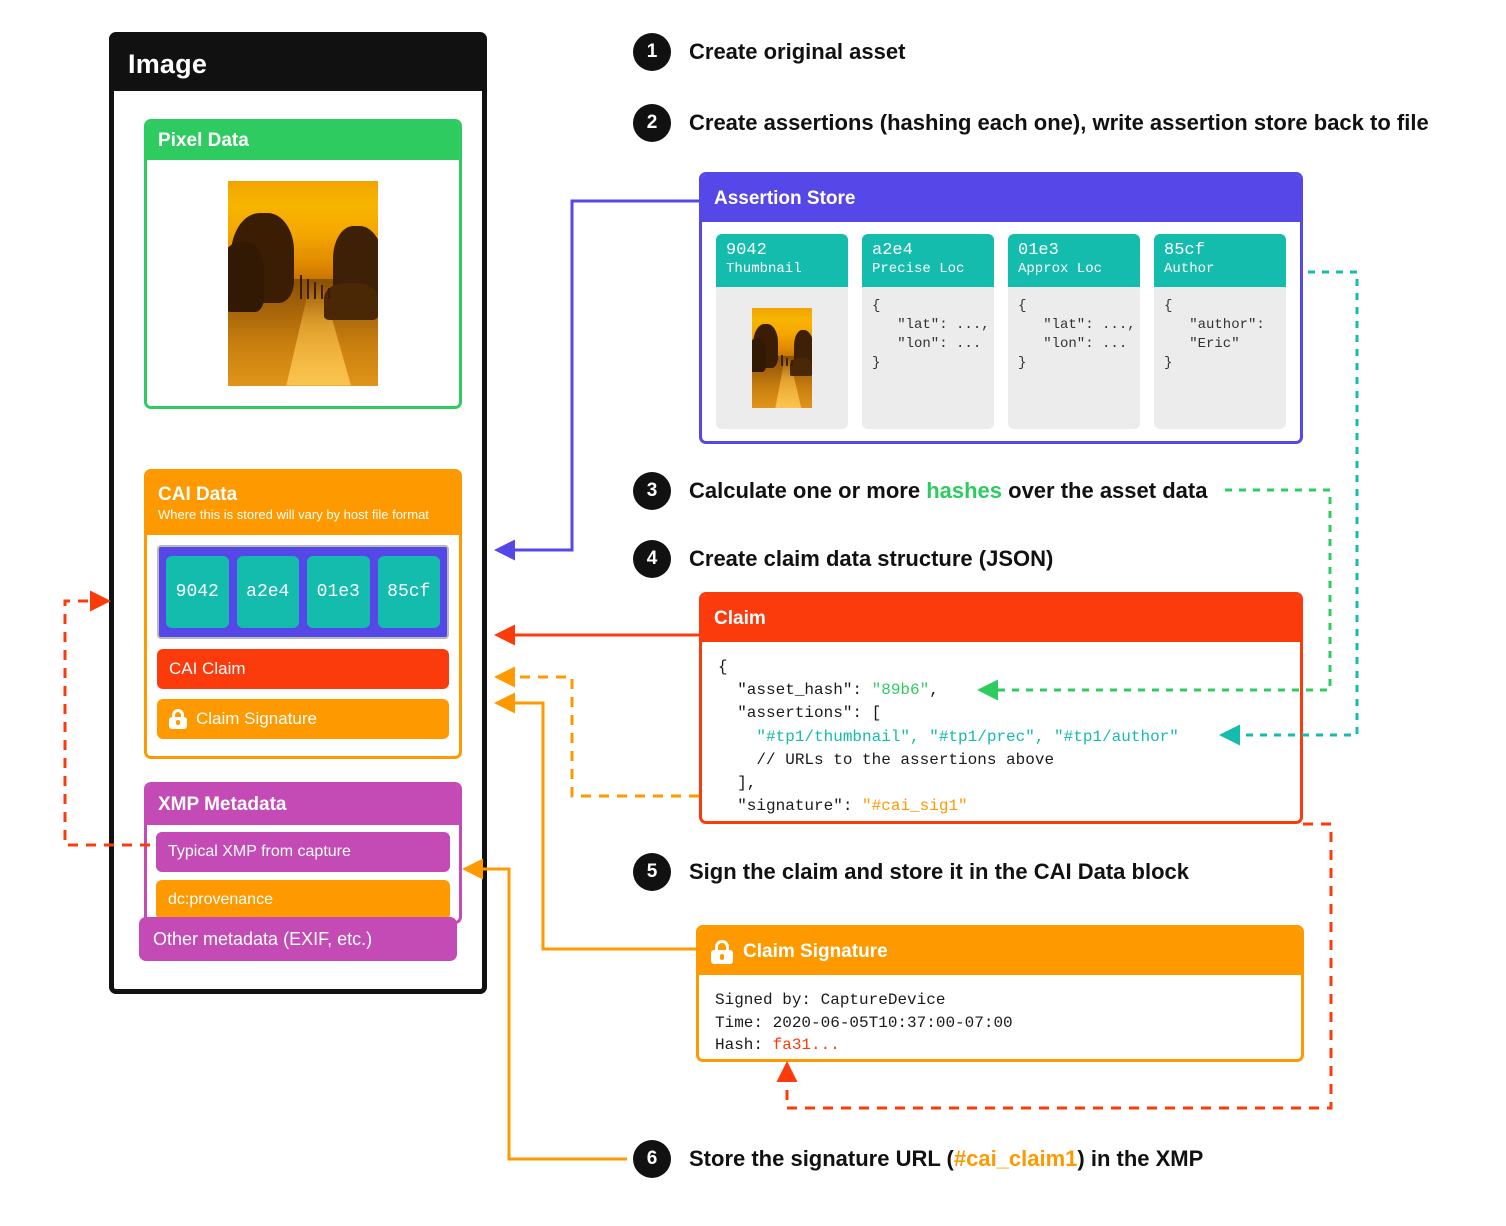 The height and width of the screenshot is (1226, 1506). What do you see at coordinates (808, 490) in the screenshot?
I see `step-3-pre: Calculate one or more` at bounding box center [808, 490].